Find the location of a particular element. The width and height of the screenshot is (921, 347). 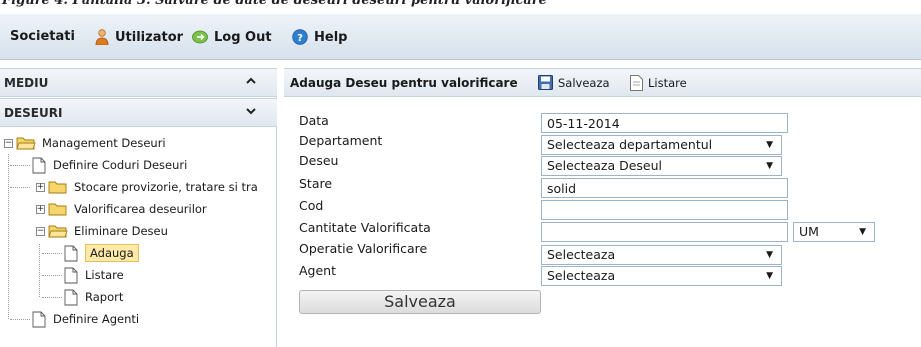

tree-item-eliminare-deseu: − Eliminare Deseu is located at coordinates (102, 231).